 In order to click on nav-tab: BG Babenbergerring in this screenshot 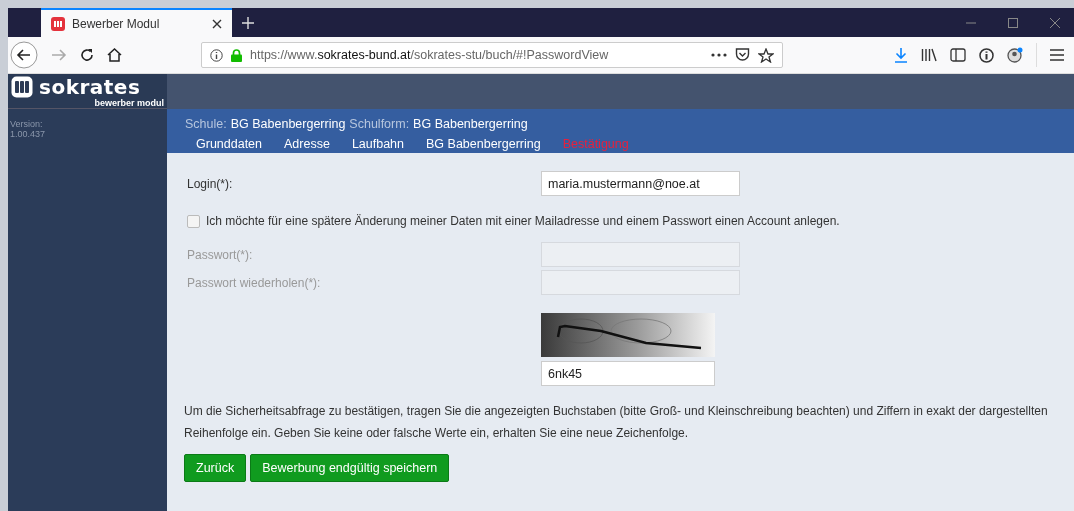, I will do `click(483, 144)`.